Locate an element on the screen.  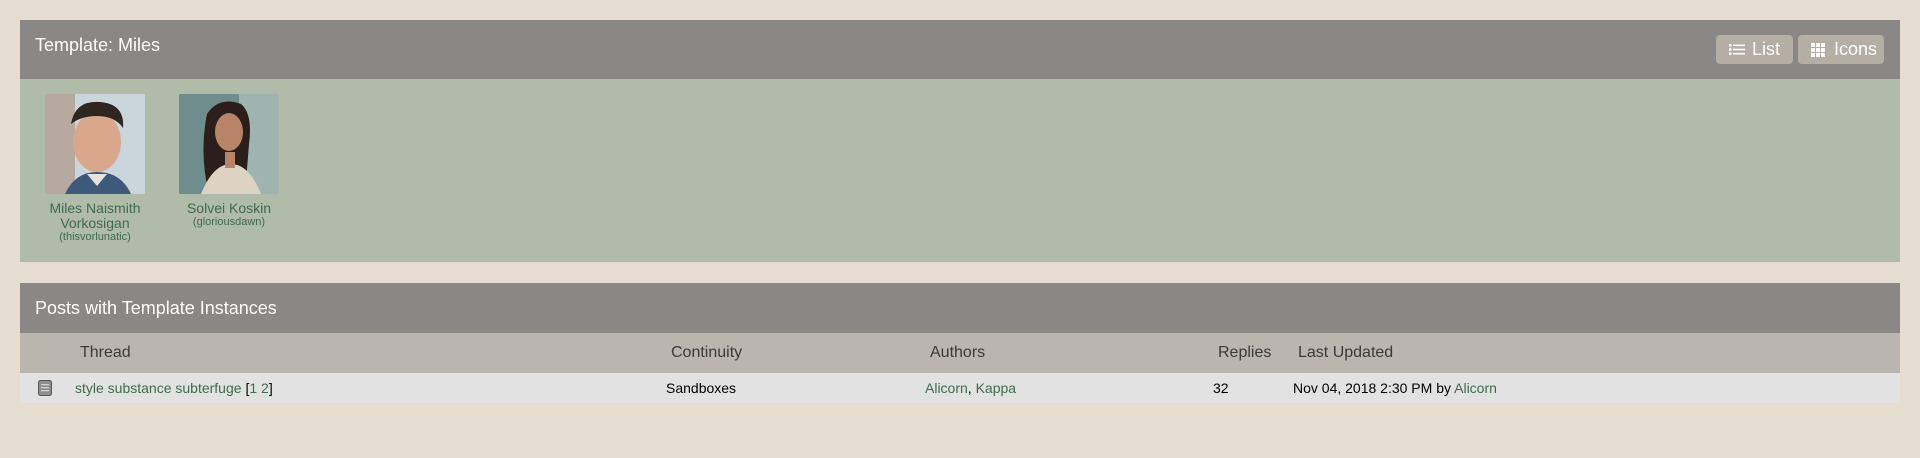
last-updated-cell: Nov 04, 2018 2:30 PM by Alicorn is located at coordinates (1395, 388).